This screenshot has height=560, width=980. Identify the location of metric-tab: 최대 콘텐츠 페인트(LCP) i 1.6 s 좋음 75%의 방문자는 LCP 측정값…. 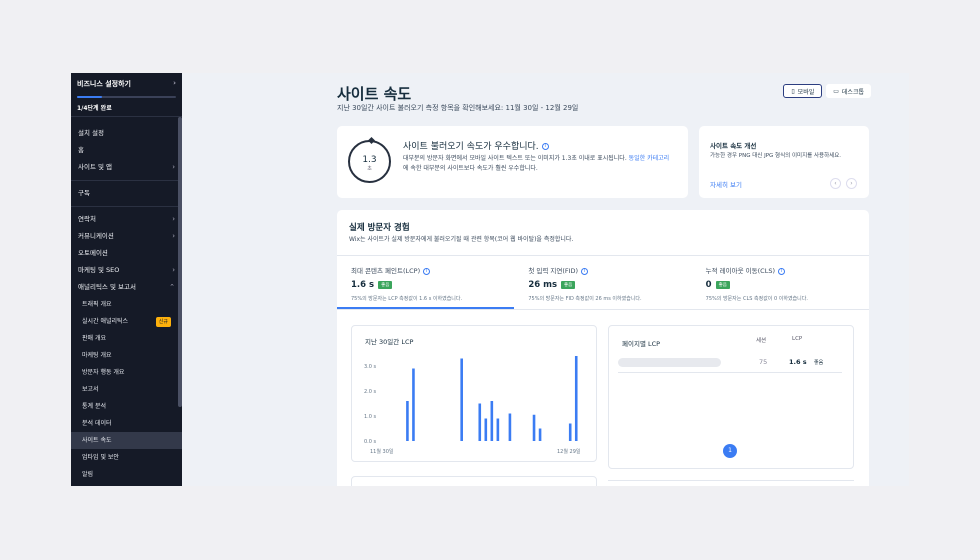
(426, 282).